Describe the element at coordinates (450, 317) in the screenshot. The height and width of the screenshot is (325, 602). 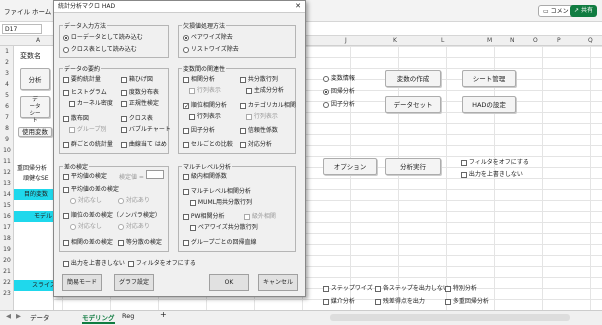
I see `horizontal-scrollbar` at that location.